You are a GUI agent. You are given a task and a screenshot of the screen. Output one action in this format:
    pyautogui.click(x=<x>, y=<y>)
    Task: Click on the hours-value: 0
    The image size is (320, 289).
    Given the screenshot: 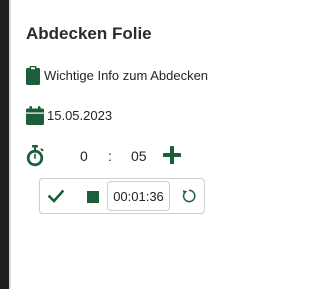 What is the action you would take?
    pyautogui.click(x=84, y=156)
    